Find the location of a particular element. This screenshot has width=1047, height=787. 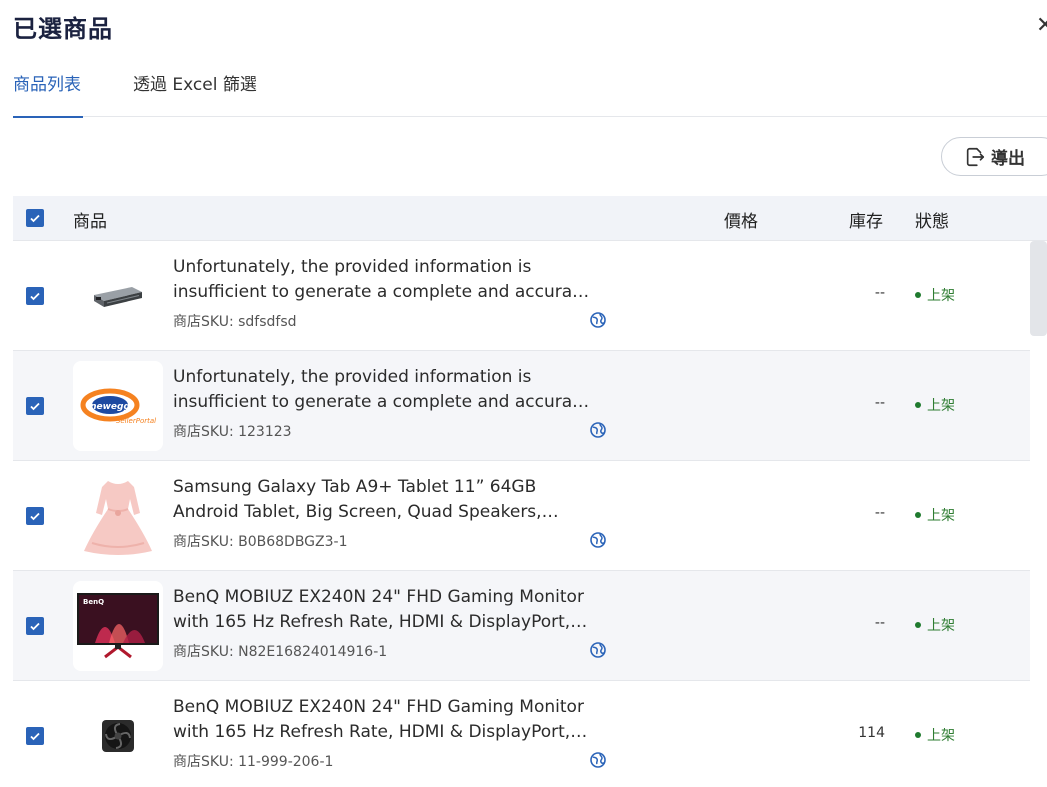

product-sku: 商店SKU: sdfsdfsd is located at coordinates (235, 322).